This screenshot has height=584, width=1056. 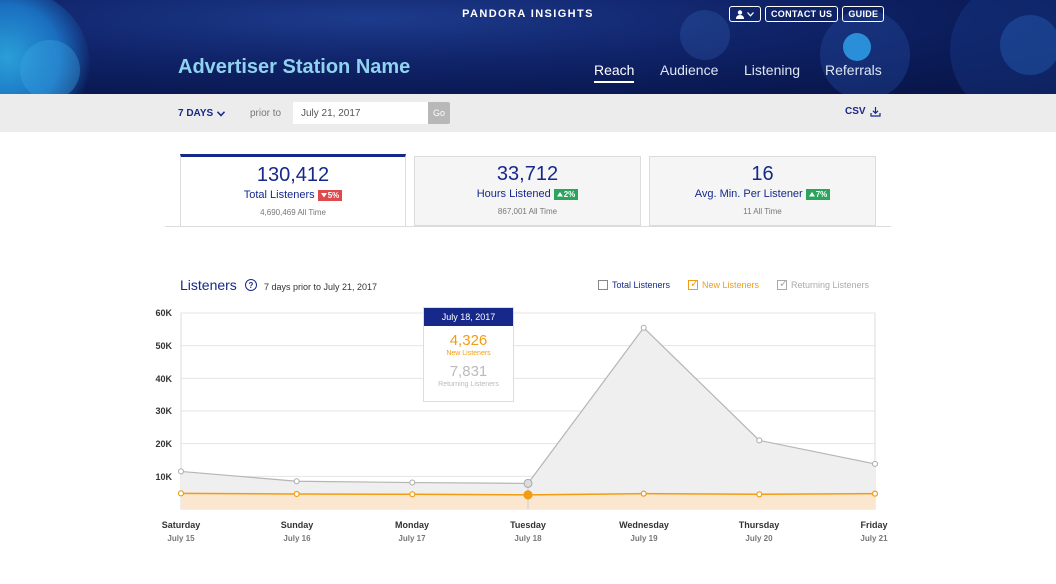 I want to click on x-day-label: Monday, so click(x=411, y=525).